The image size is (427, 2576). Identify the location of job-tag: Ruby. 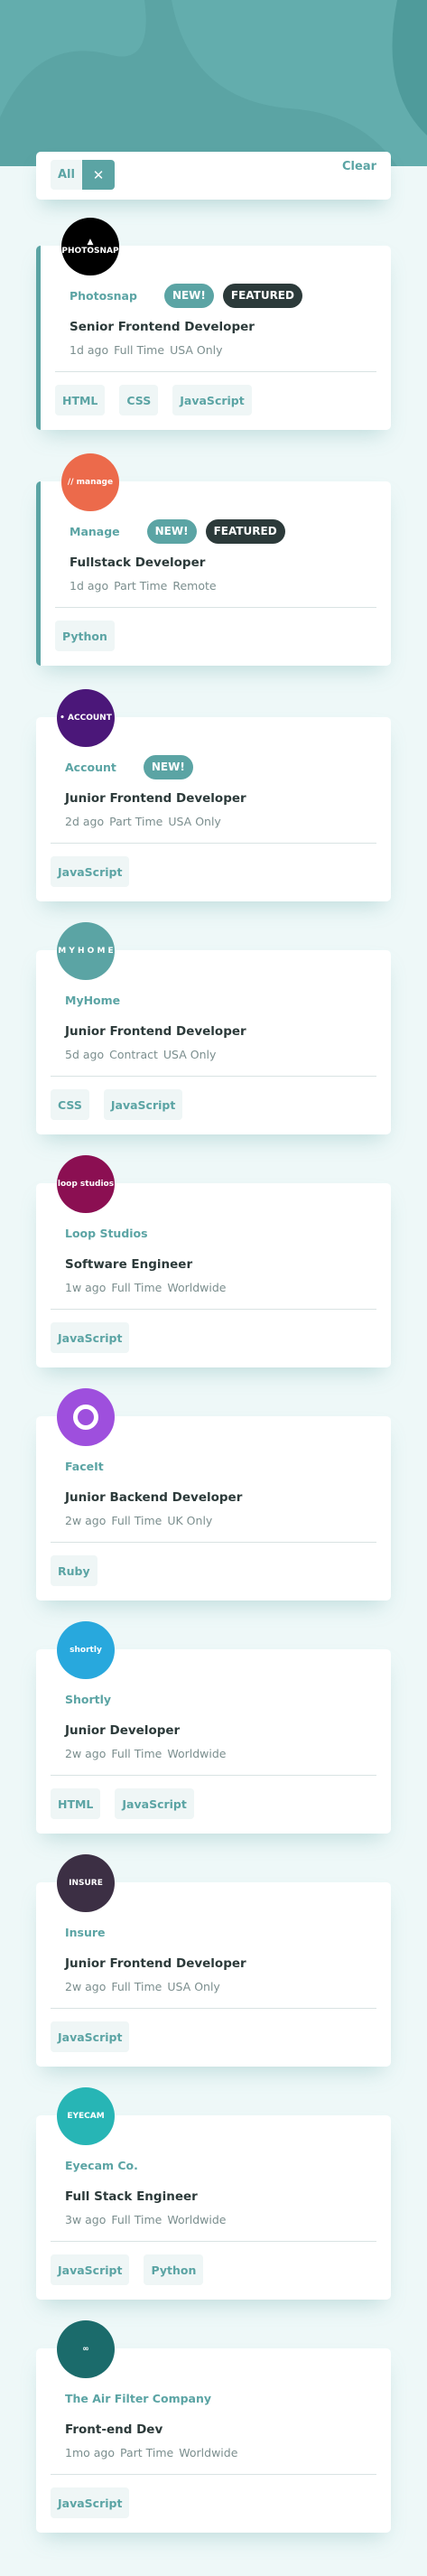
(74, 1571).